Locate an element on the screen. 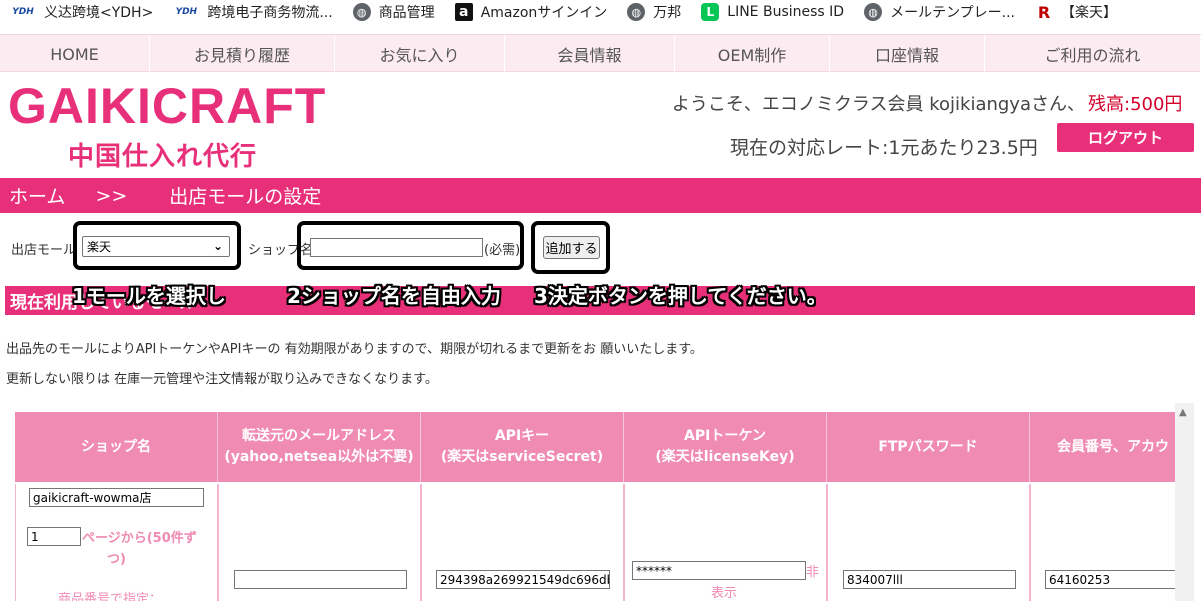  nav-account-info: 口座情報 is located at coordinates (907, 54).